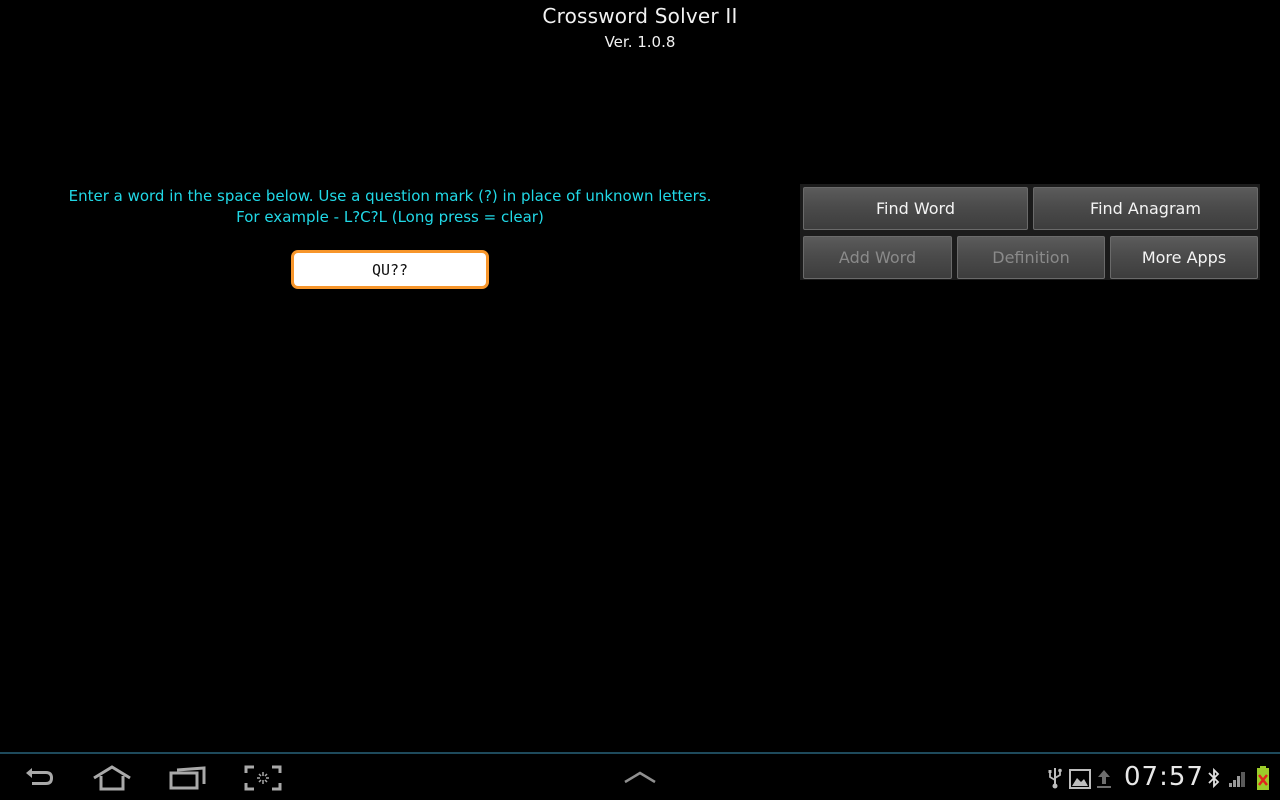 The height and width of the screenshot is (800, 1280). What do you see at coordinates (1214, 780) in the screenshot?
I see `bluetooth-icon` at bounding box center [1214, 780].